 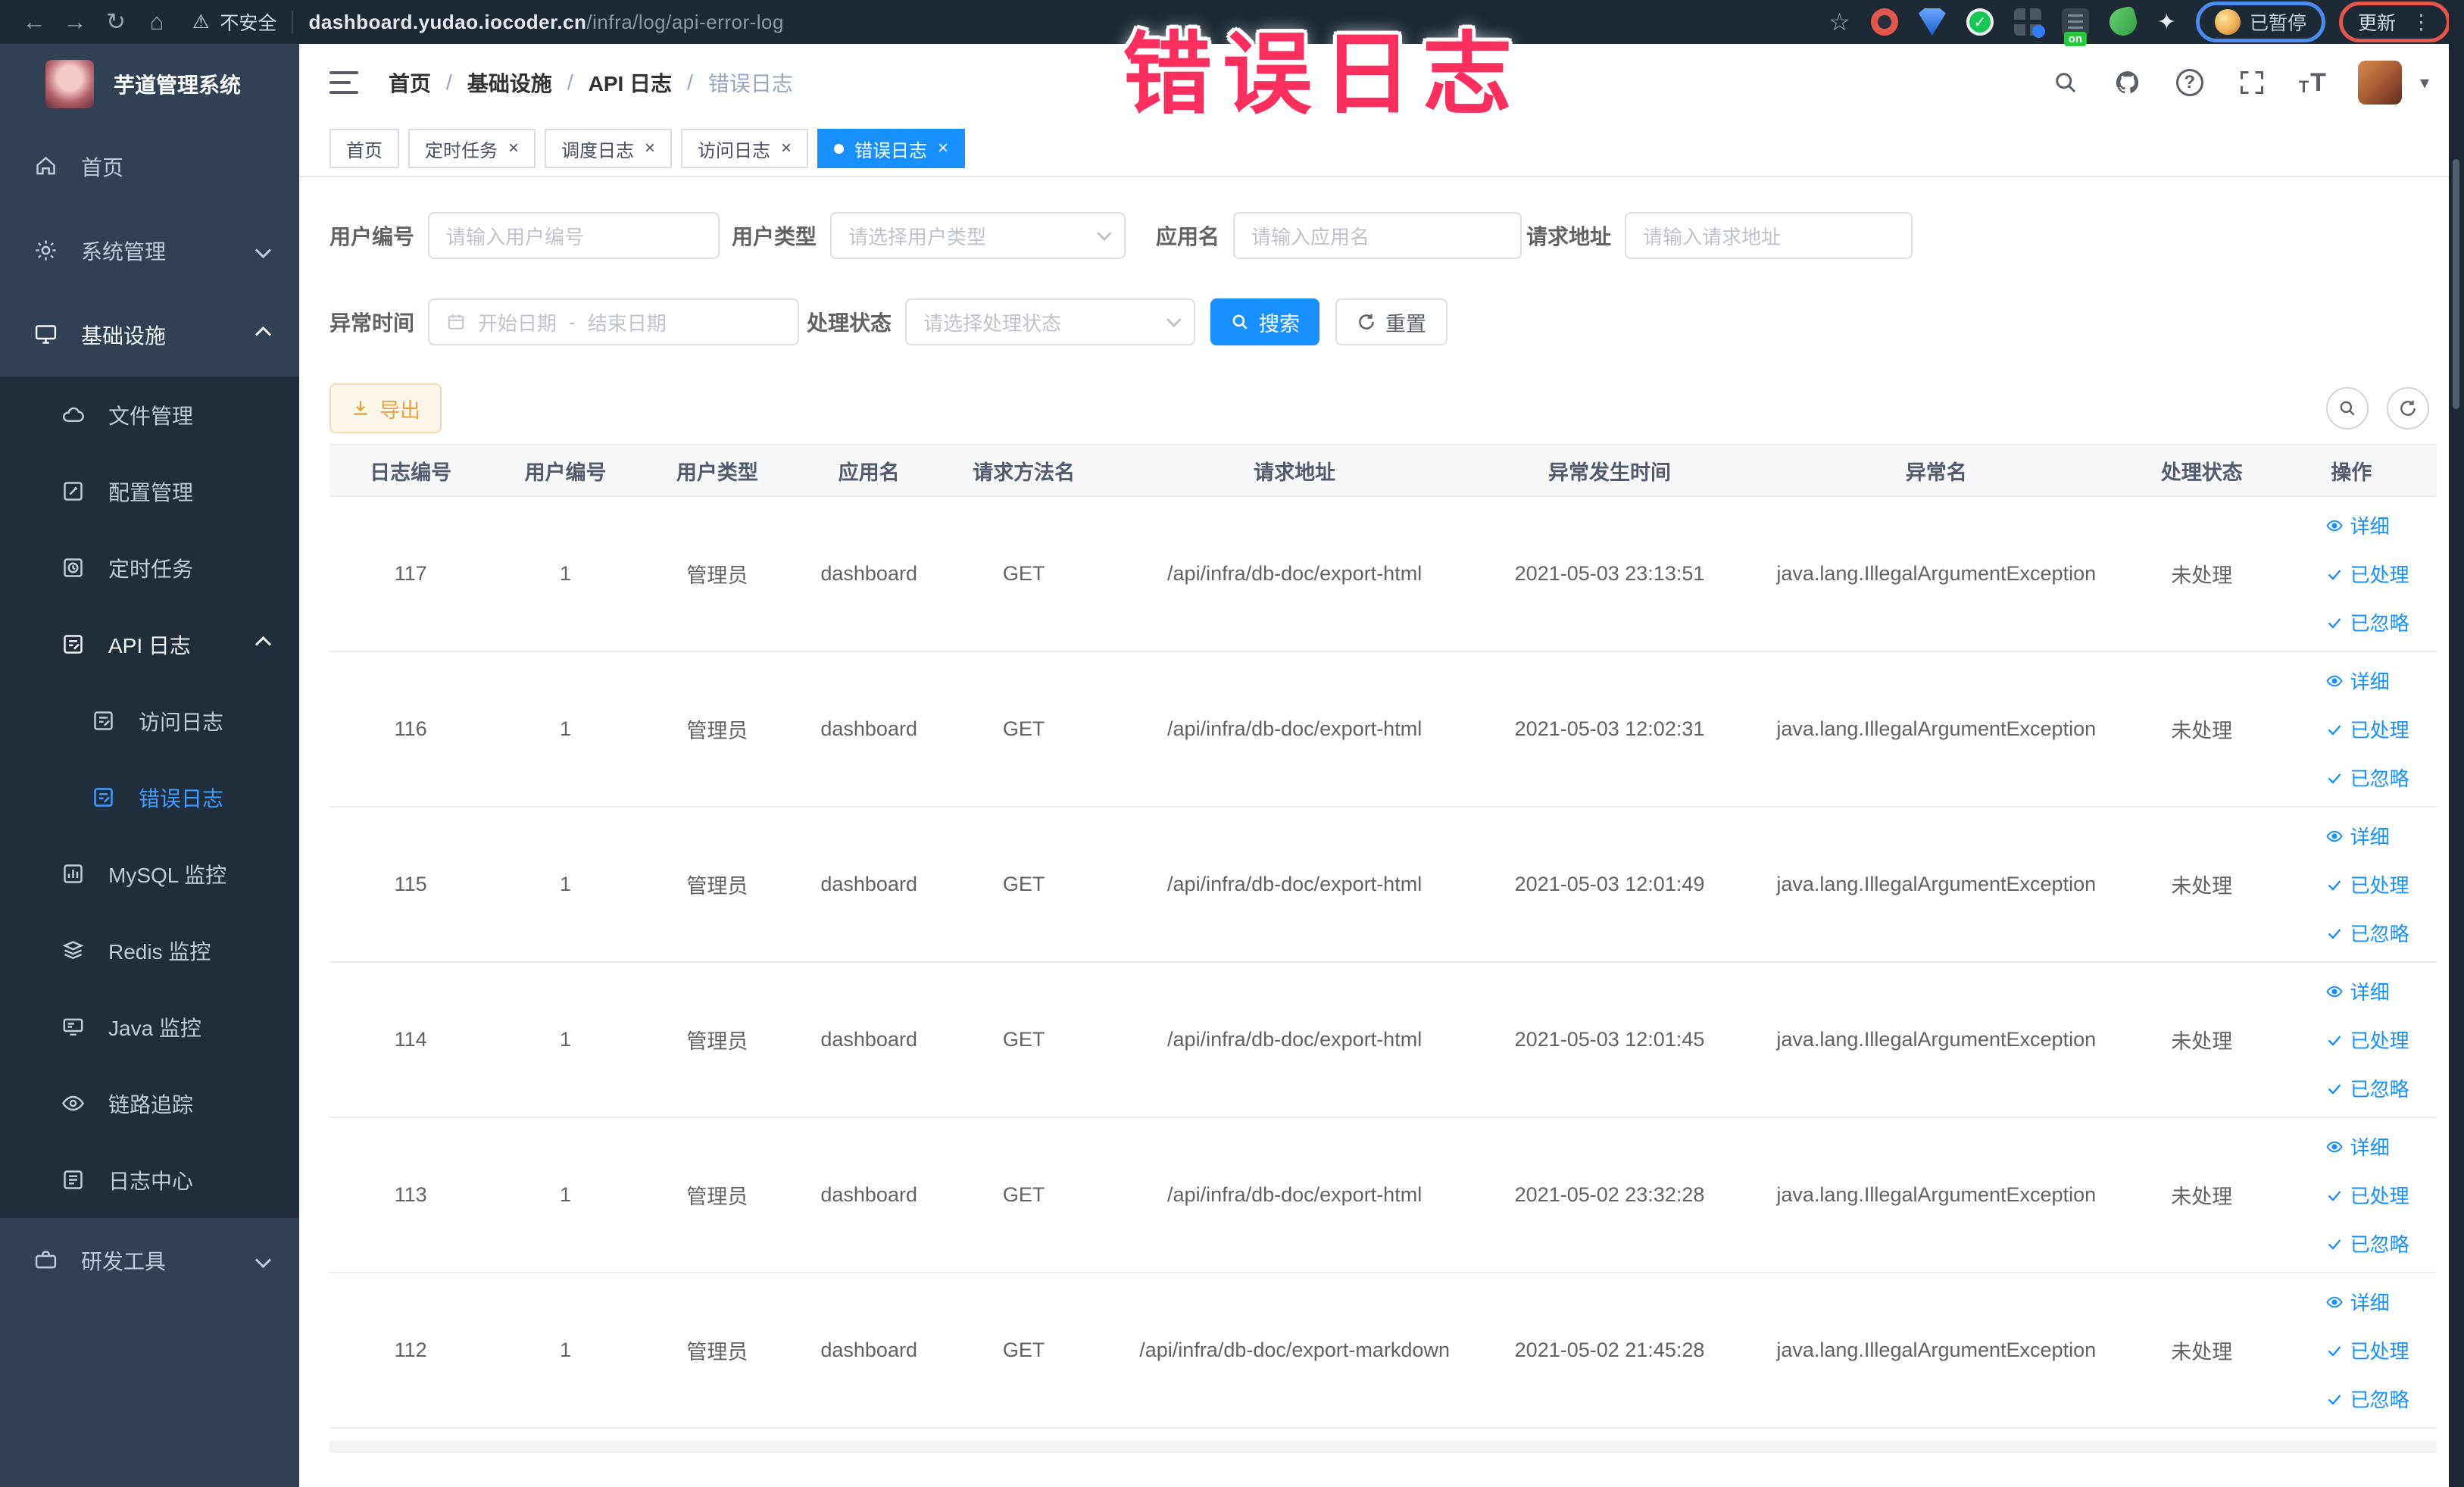 What do you see at coordinates (149, 568) in the screenshot?
I see `sidebar-item-job: 定时任务` at bounding box center [149, 568].